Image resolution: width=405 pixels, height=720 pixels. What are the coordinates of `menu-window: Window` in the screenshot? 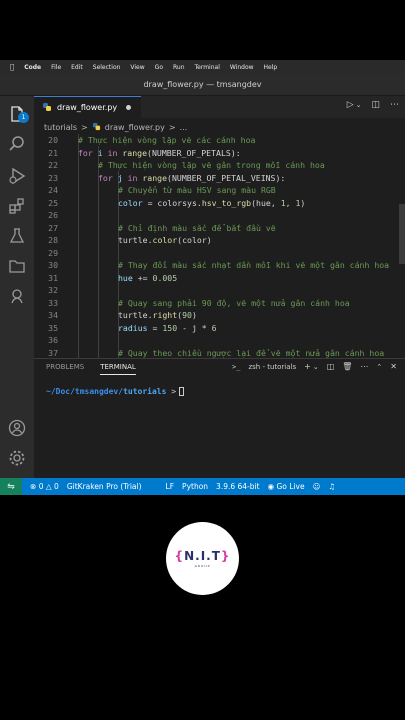 It's located at (242, 67).